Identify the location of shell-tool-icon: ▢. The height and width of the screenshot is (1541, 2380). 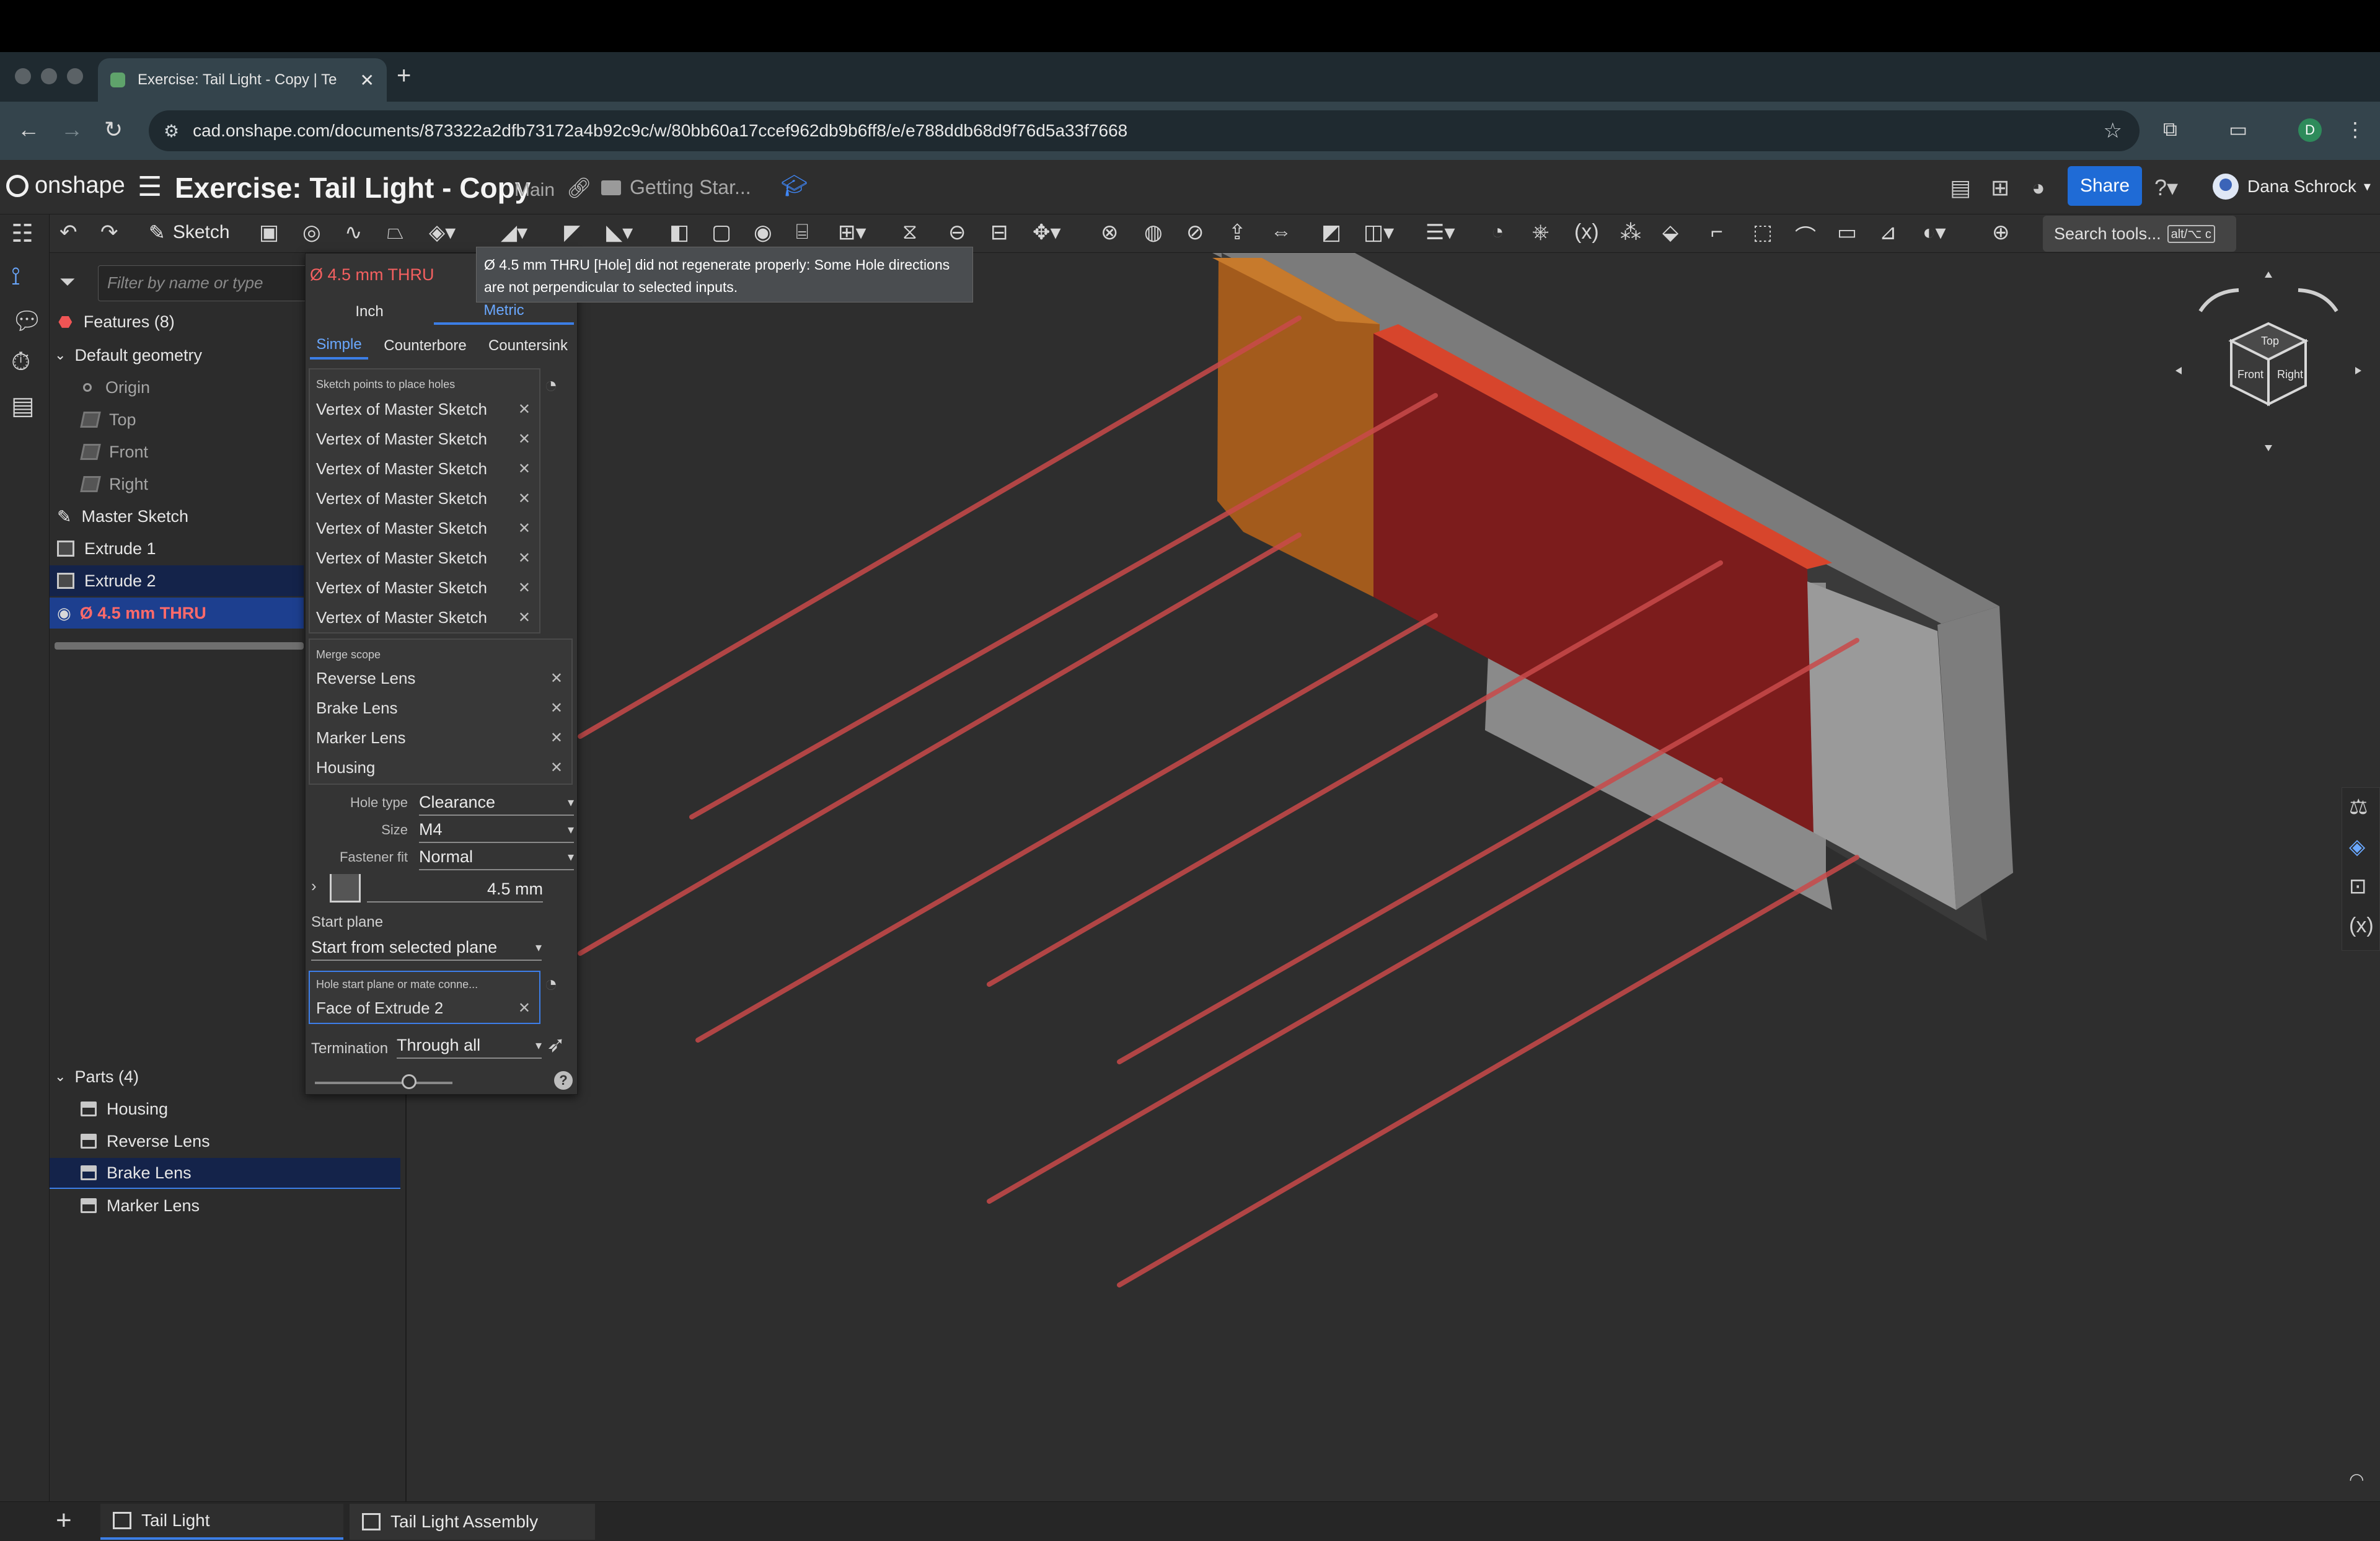
(721, 232).